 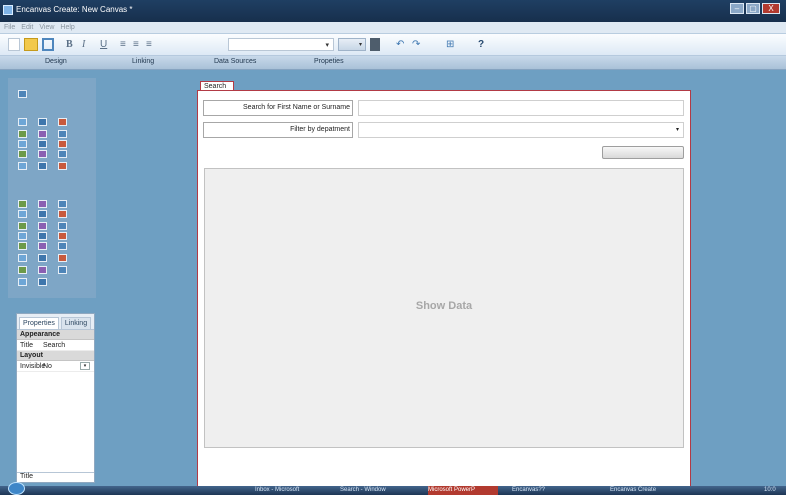 I want to click on tab-linking-panel: Linking, so click(x=76, y=323).